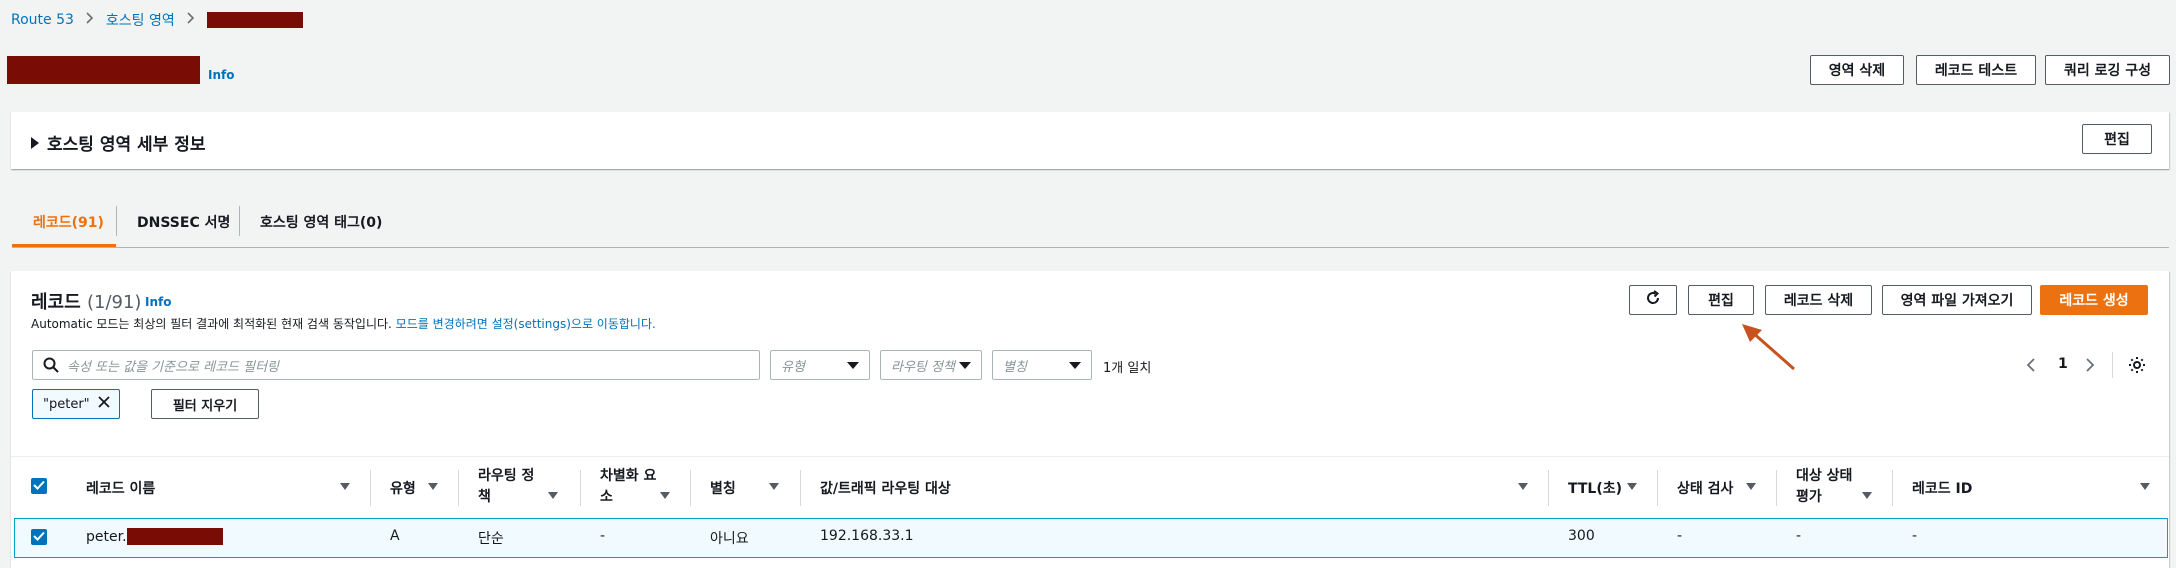  What do you see at coordinates (1721, 300) in the screenshot?
I see `edit-record-button: 편집` at bounding box center [1721, 300].